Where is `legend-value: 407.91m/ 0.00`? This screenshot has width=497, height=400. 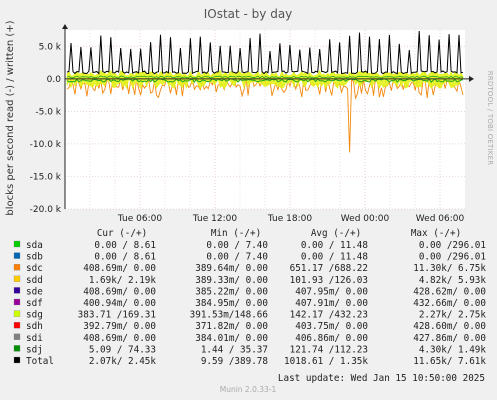
legend-value: 407.91m/ 0.00 is located at coordinates (331, 303).